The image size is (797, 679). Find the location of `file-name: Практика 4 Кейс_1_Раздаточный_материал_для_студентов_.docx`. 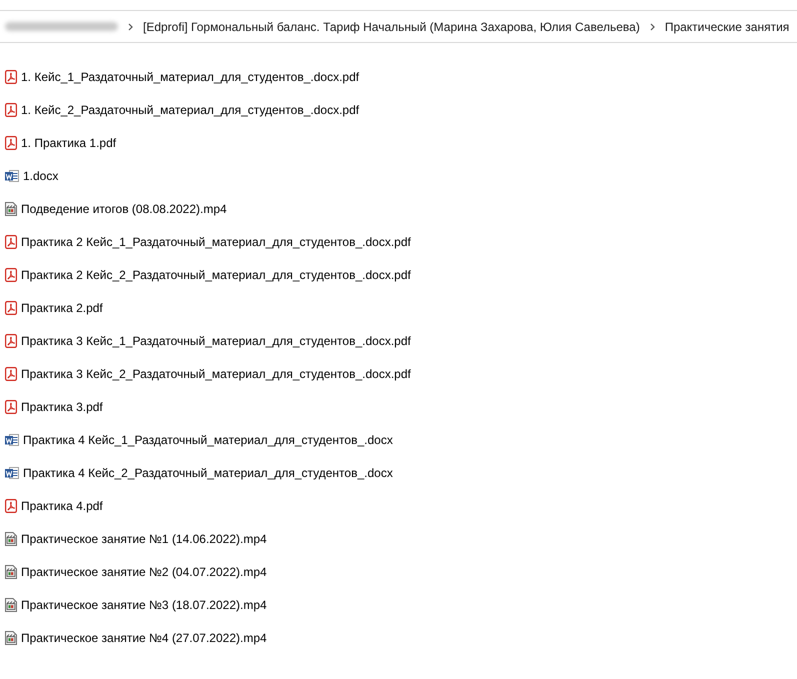

file-name: Практика 4 Кейс_1_Раздаточный_материал_для_студентов_.docx is located at coordinates (208, 439).